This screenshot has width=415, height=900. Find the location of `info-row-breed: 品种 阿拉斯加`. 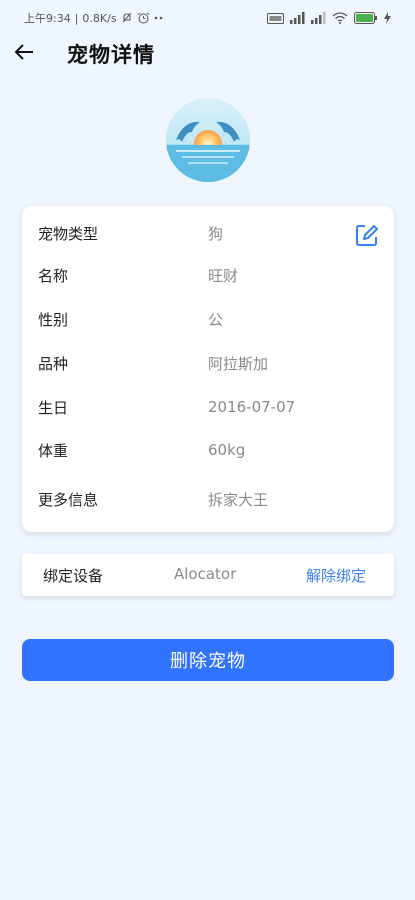

info-row-breed: 品种 阿拉斯加 is located at coordinates (208, 363).